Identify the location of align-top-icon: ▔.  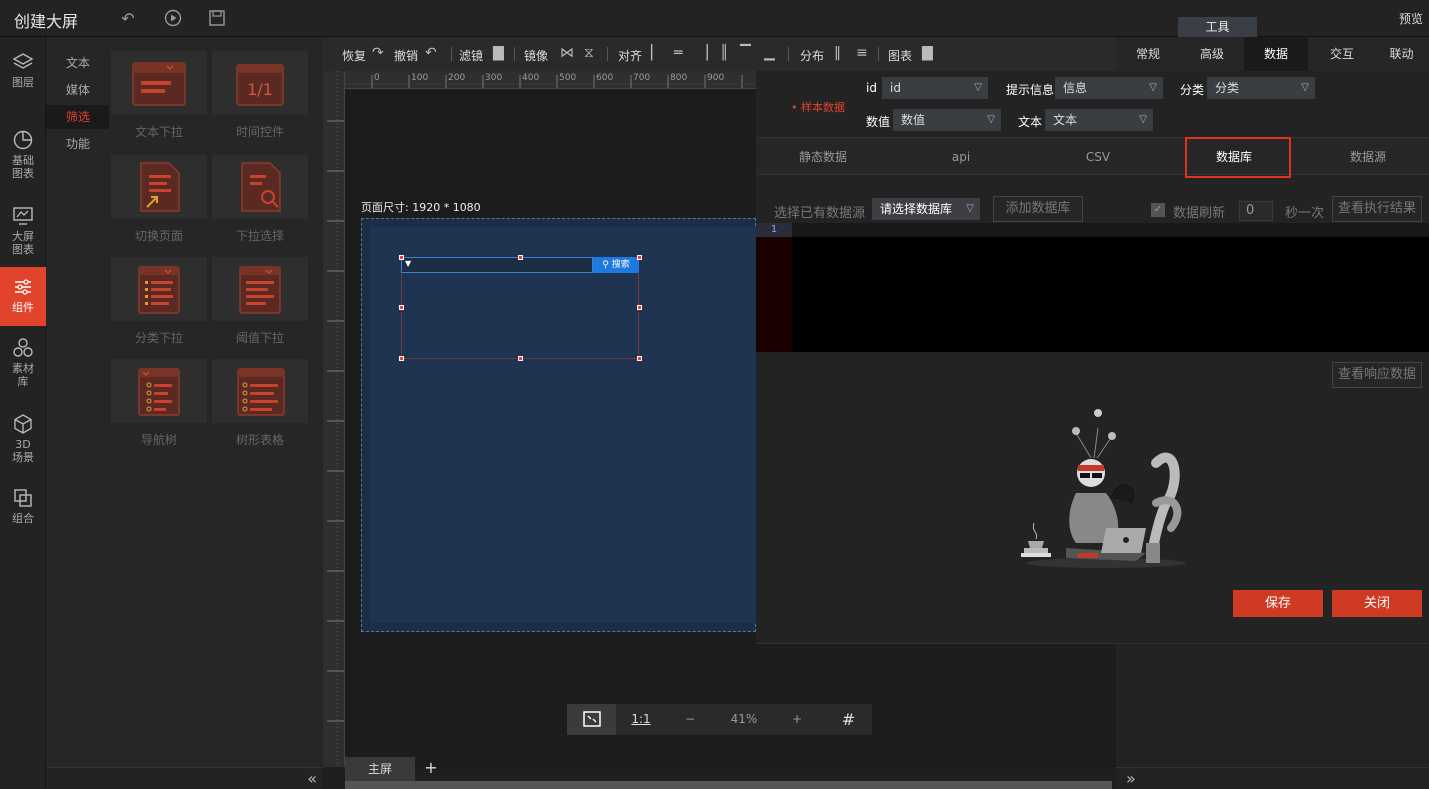
(745, 53).